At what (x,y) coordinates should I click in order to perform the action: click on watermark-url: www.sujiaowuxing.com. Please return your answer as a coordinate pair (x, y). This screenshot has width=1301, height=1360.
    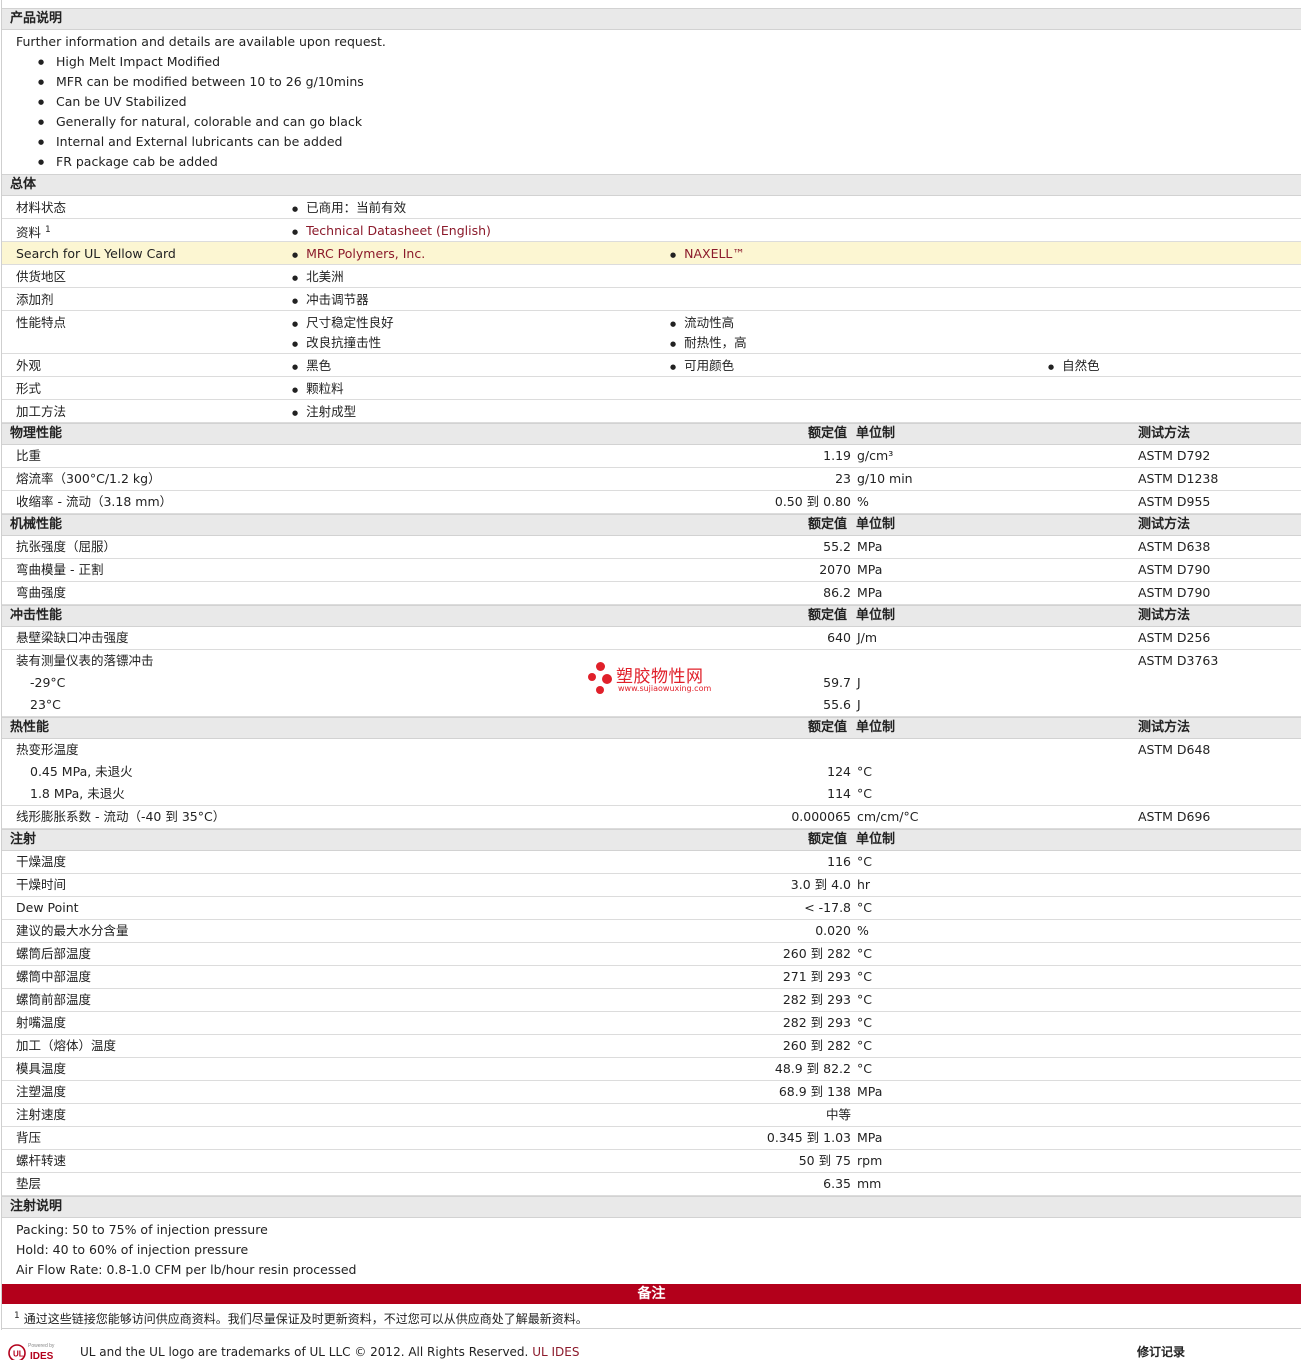
    Looking at the image, I should click on (665, 688).